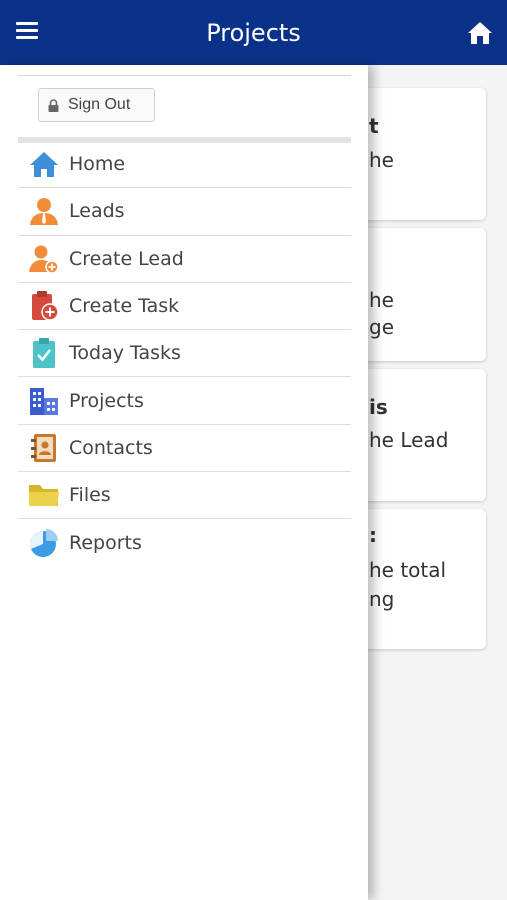  Describe the element at coordinates (184, 307) in the screenshot. I see `menu-item-create-task: Create Task` at that location.